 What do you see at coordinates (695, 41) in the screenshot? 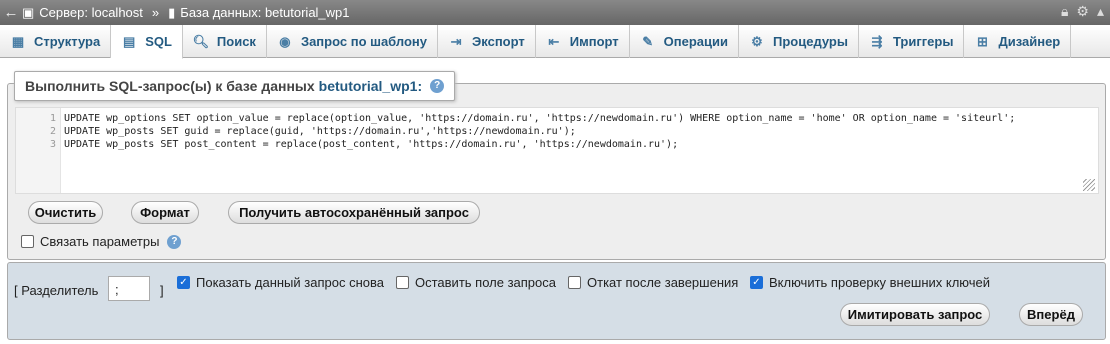
I see `tab-label: Операции` at bounding box center [695, 41].